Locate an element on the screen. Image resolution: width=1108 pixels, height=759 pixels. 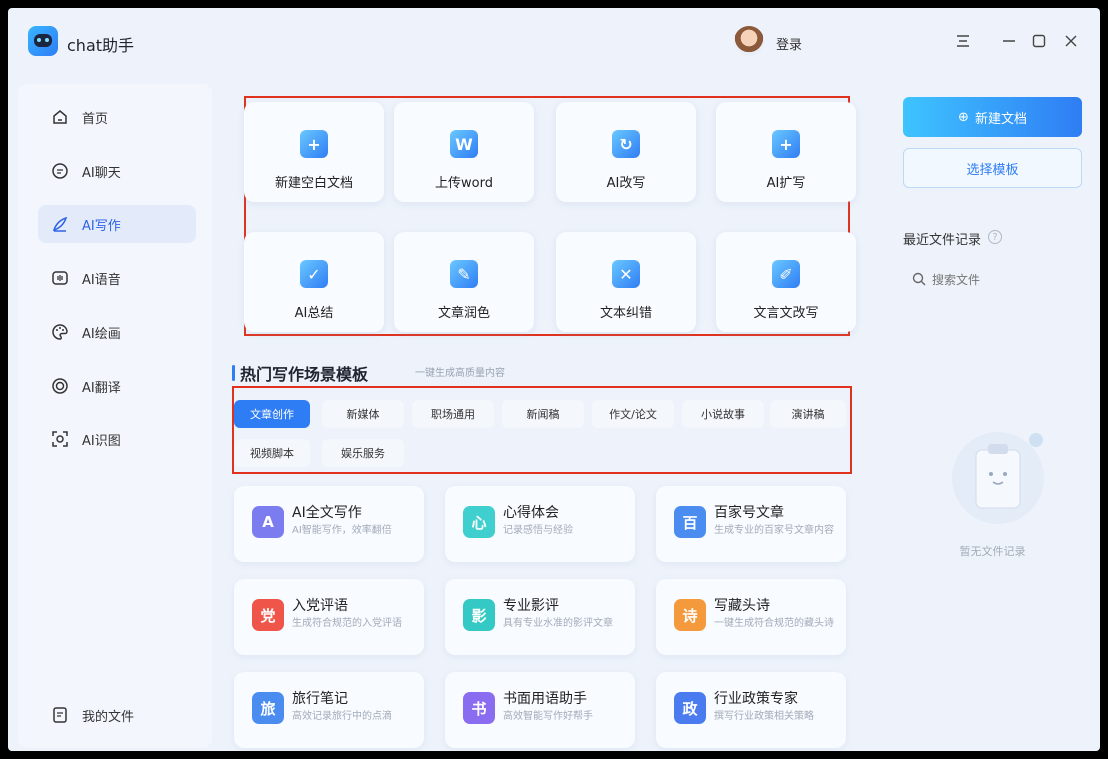
template-icon: 诗 is located at coordinates (690, 615).